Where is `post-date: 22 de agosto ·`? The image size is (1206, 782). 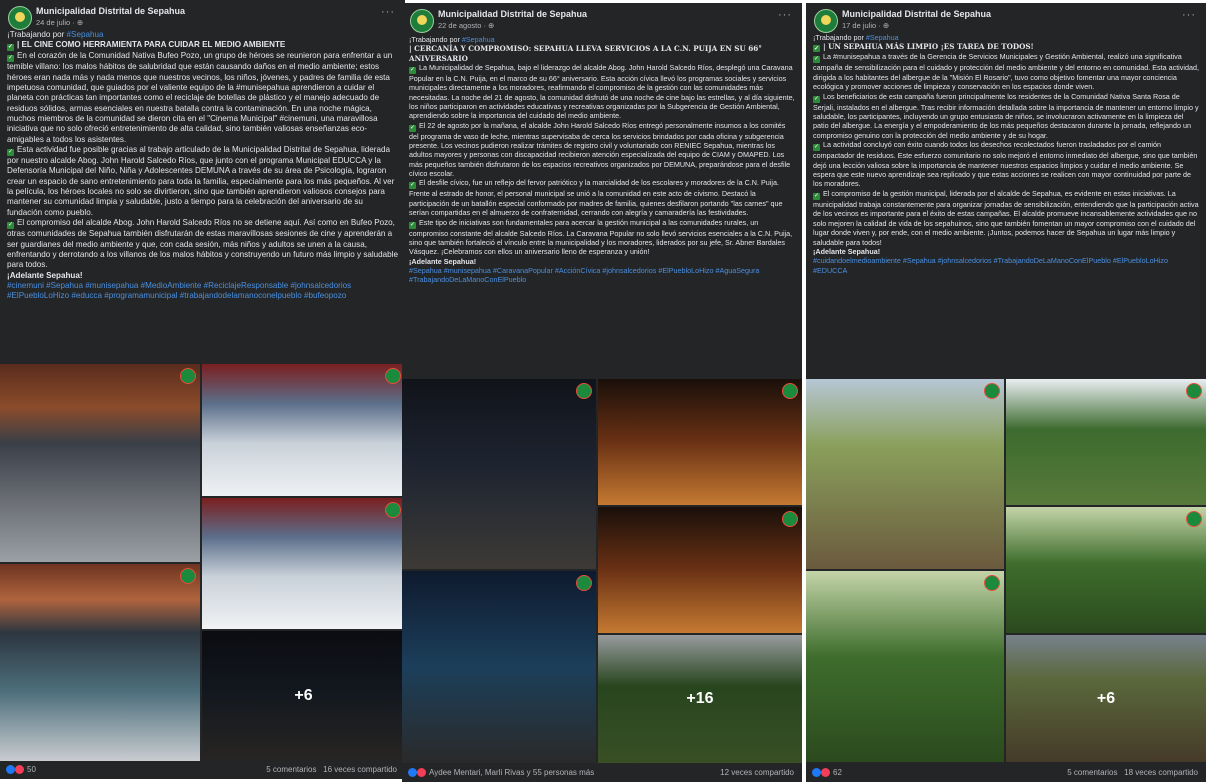
post-date: 22 de agosto · is located at coordinates (463, 25).